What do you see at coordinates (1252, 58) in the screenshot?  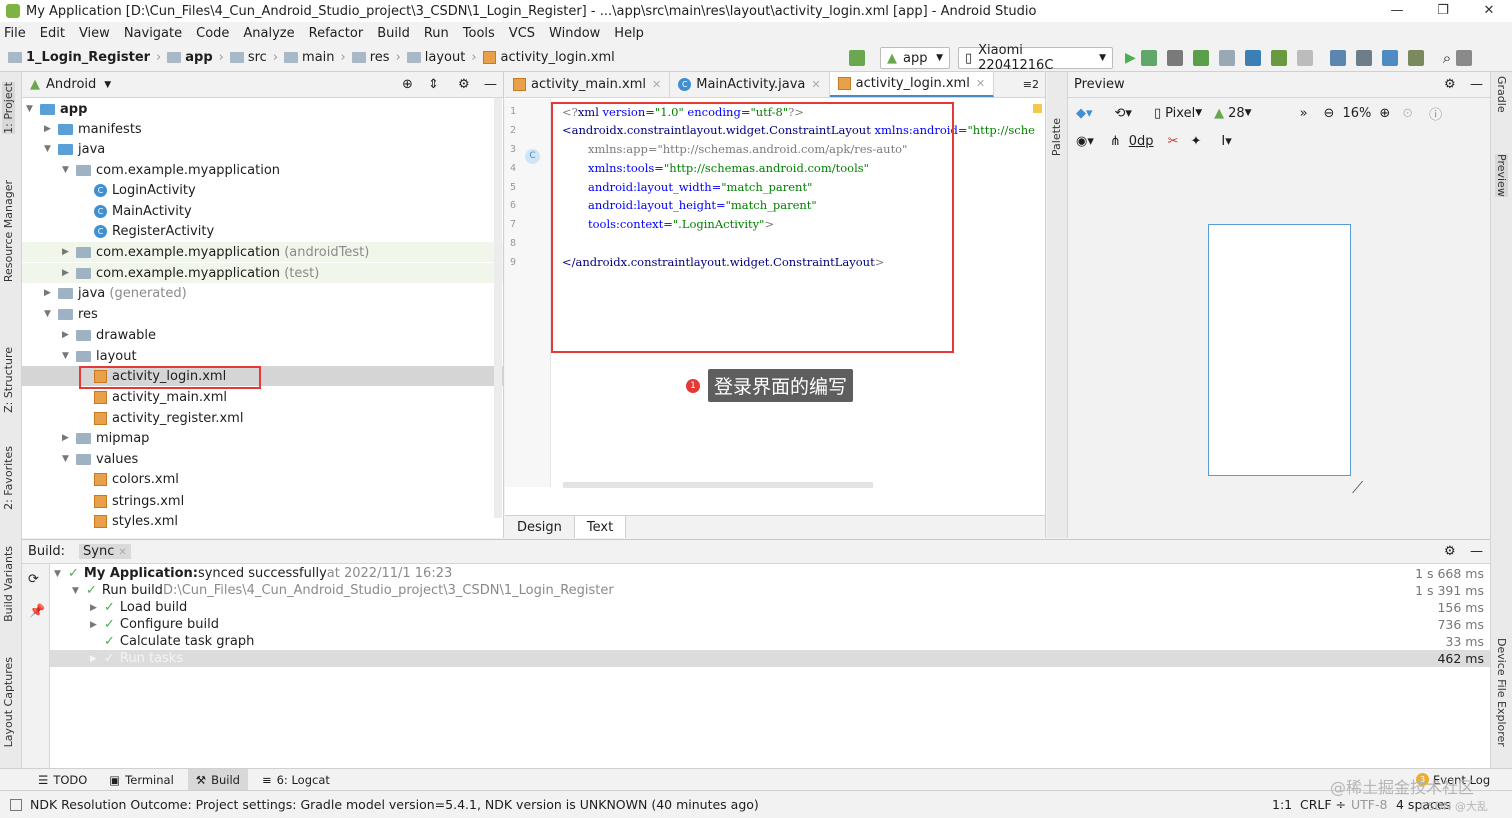 I see `profile-icon` at bounding box center [1252, 58].